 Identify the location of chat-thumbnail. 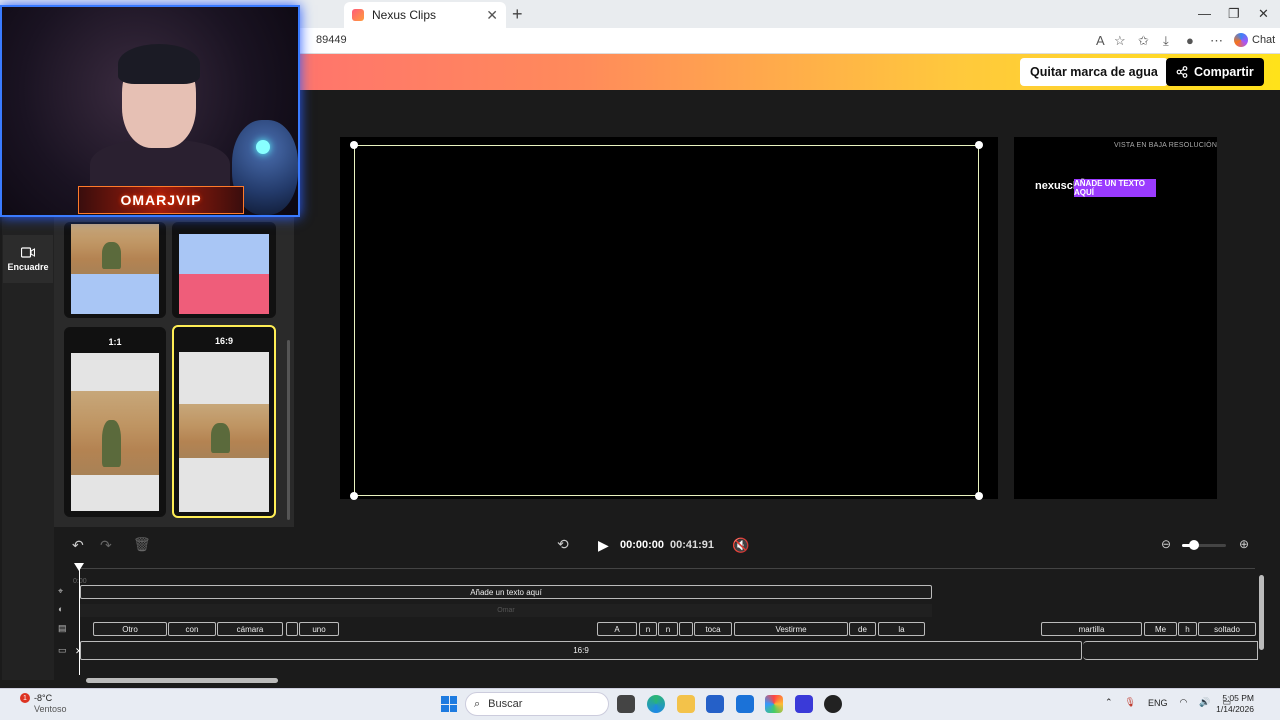
(115, 294).